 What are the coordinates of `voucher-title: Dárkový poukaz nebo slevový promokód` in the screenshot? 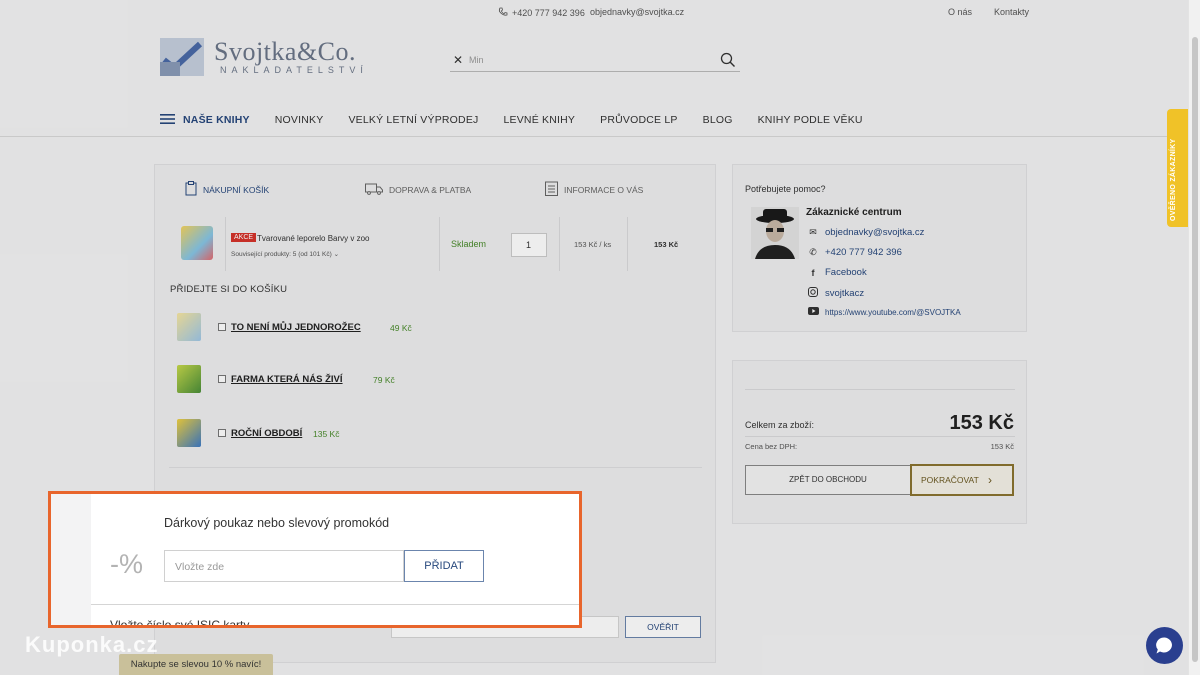 It's located at (277, 523).